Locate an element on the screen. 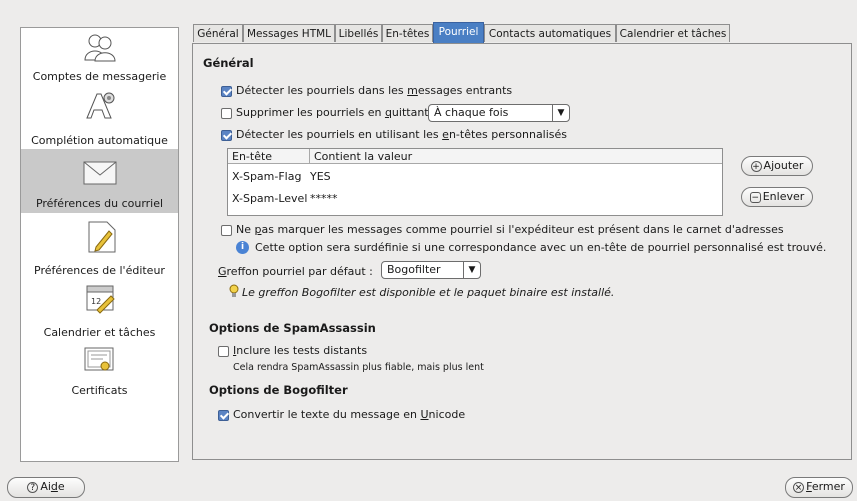 Image resolution: width=857 pixels, height=501 pixels. sidebar-item-label: Préférences du courriel is located at coordinates (99, 203).